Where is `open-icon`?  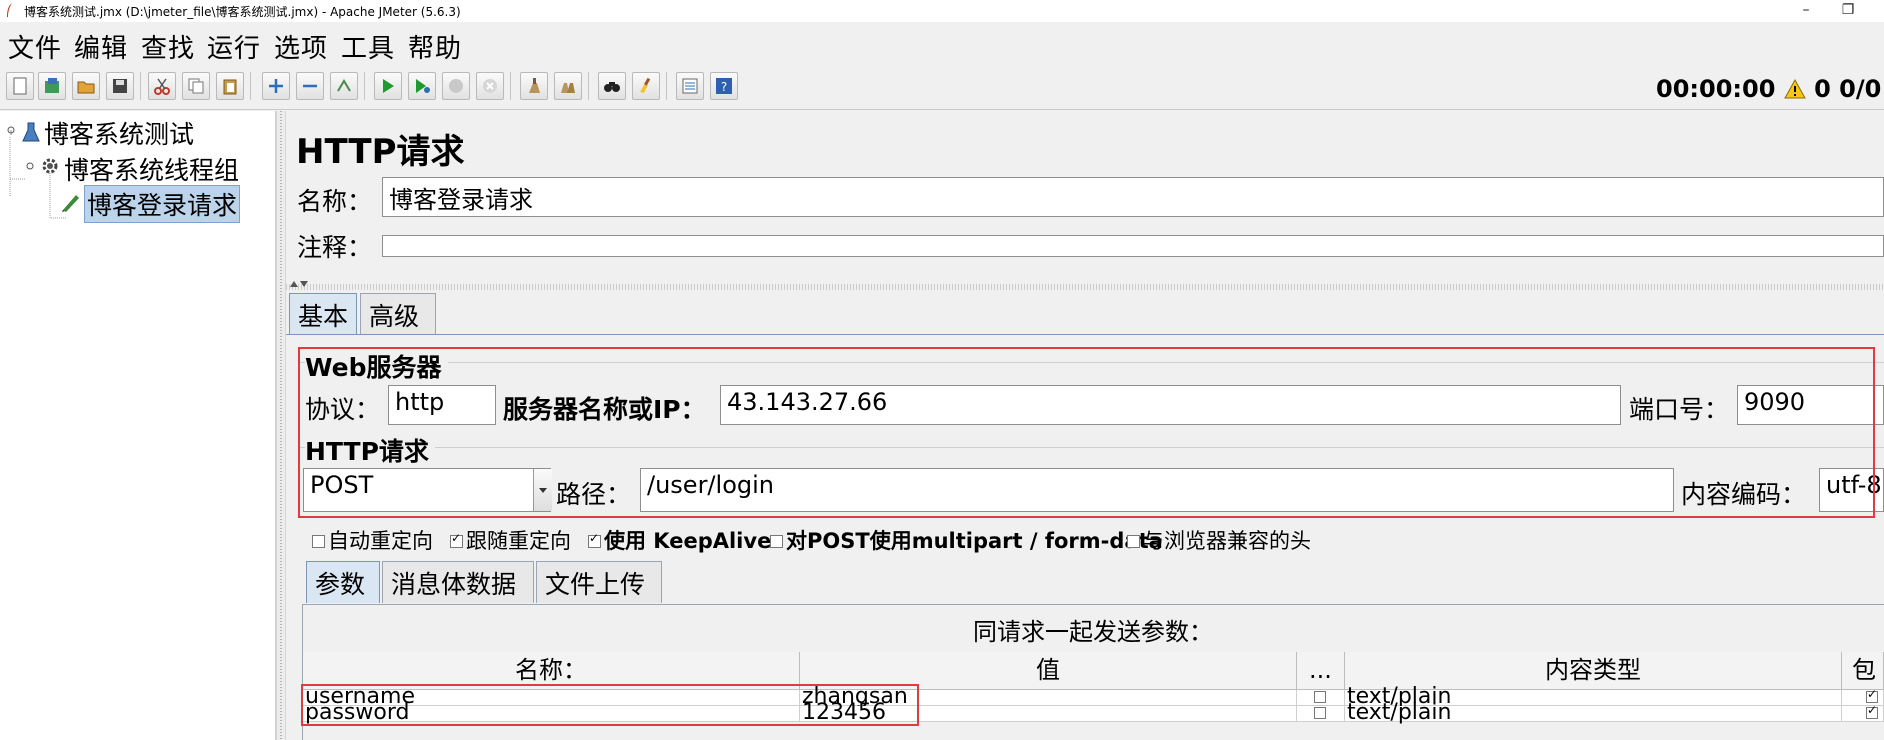
open-icon is located at coordinates (86, 86).